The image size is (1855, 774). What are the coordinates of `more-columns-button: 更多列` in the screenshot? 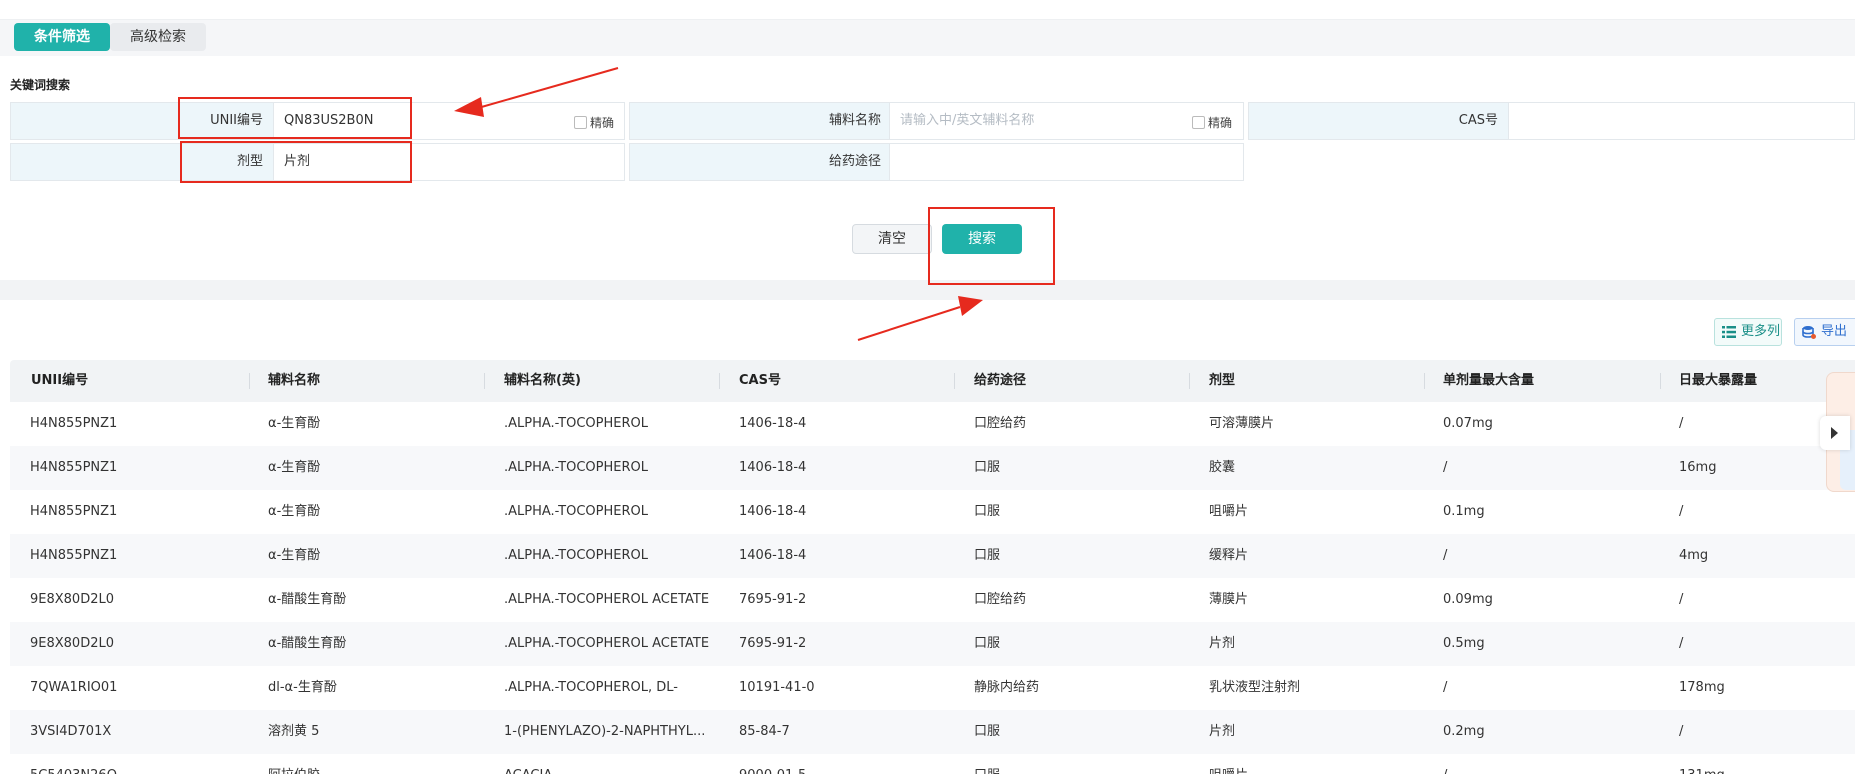 It's located at (1748, 332).